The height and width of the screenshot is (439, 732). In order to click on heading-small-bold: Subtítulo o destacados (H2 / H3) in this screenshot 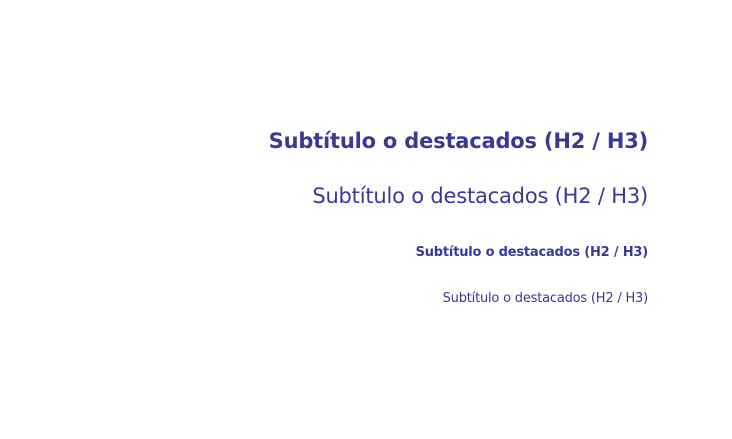, I will do `click(532, 252)`.